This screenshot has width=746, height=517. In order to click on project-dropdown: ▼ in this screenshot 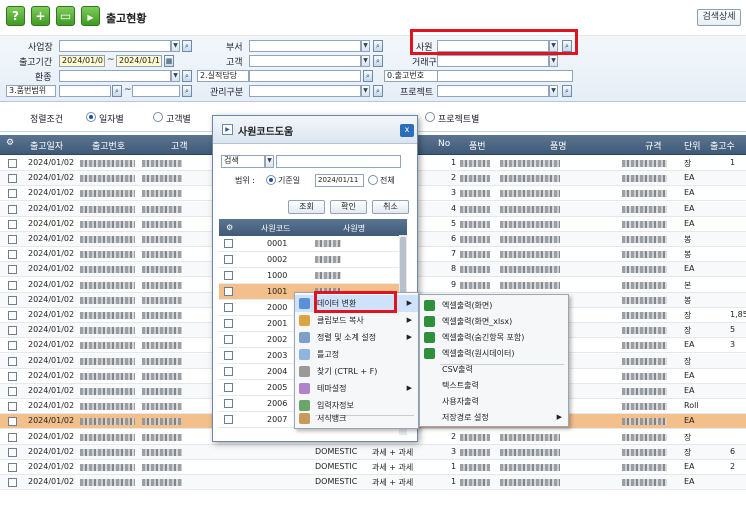, I will do `click(553, 91)`.